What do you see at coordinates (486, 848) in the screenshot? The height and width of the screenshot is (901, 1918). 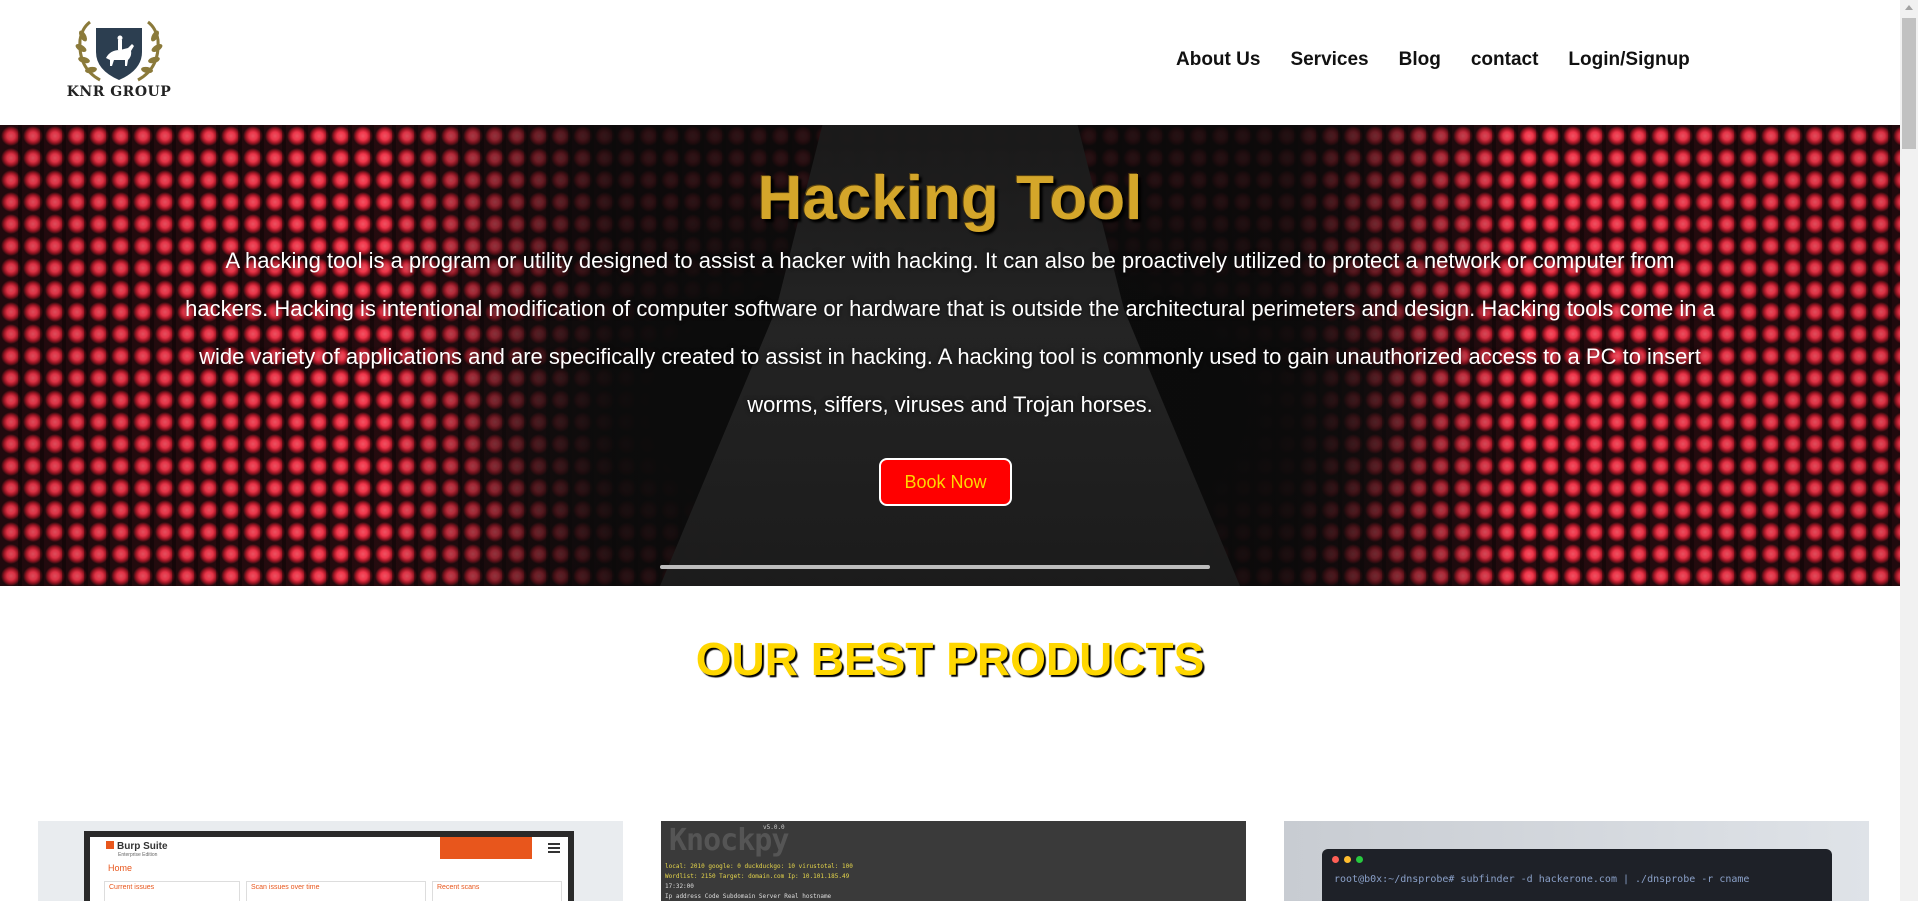 I see `burp-toolbar` at bounding box center [486, 848].